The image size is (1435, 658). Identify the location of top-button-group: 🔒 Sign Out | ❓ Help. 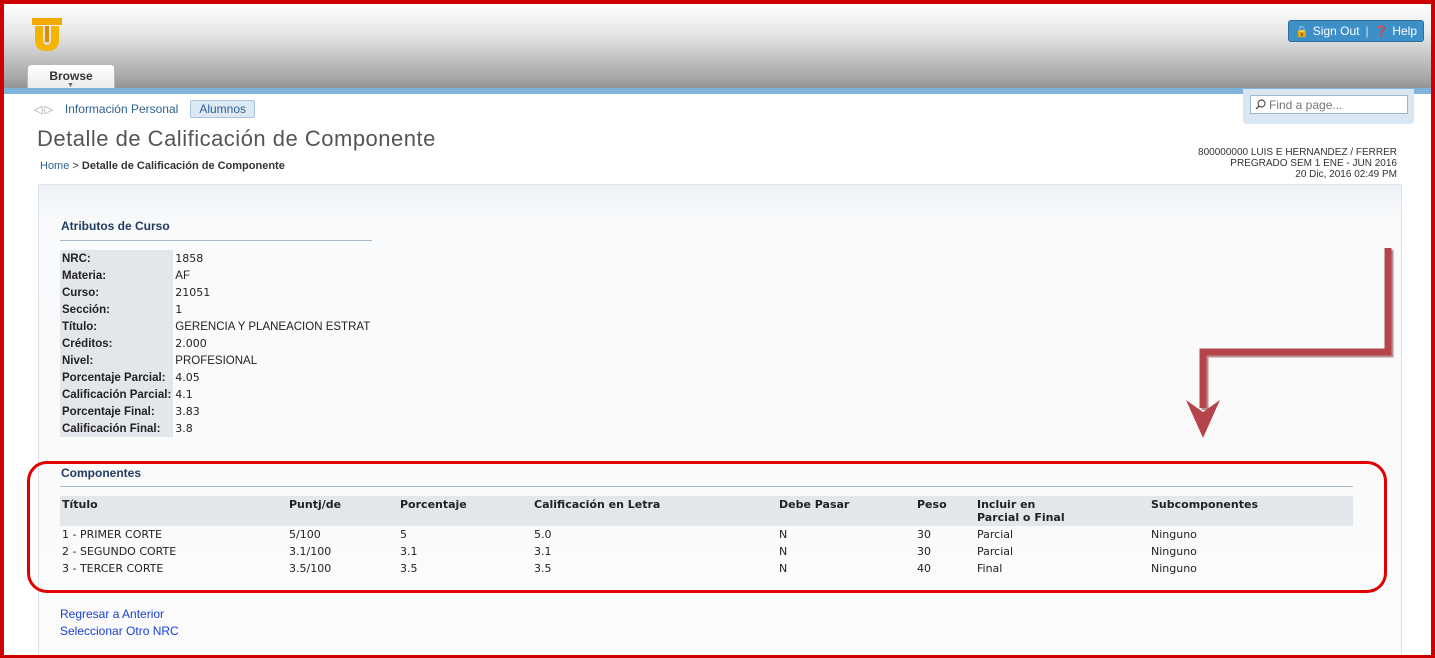
(1356, 31).